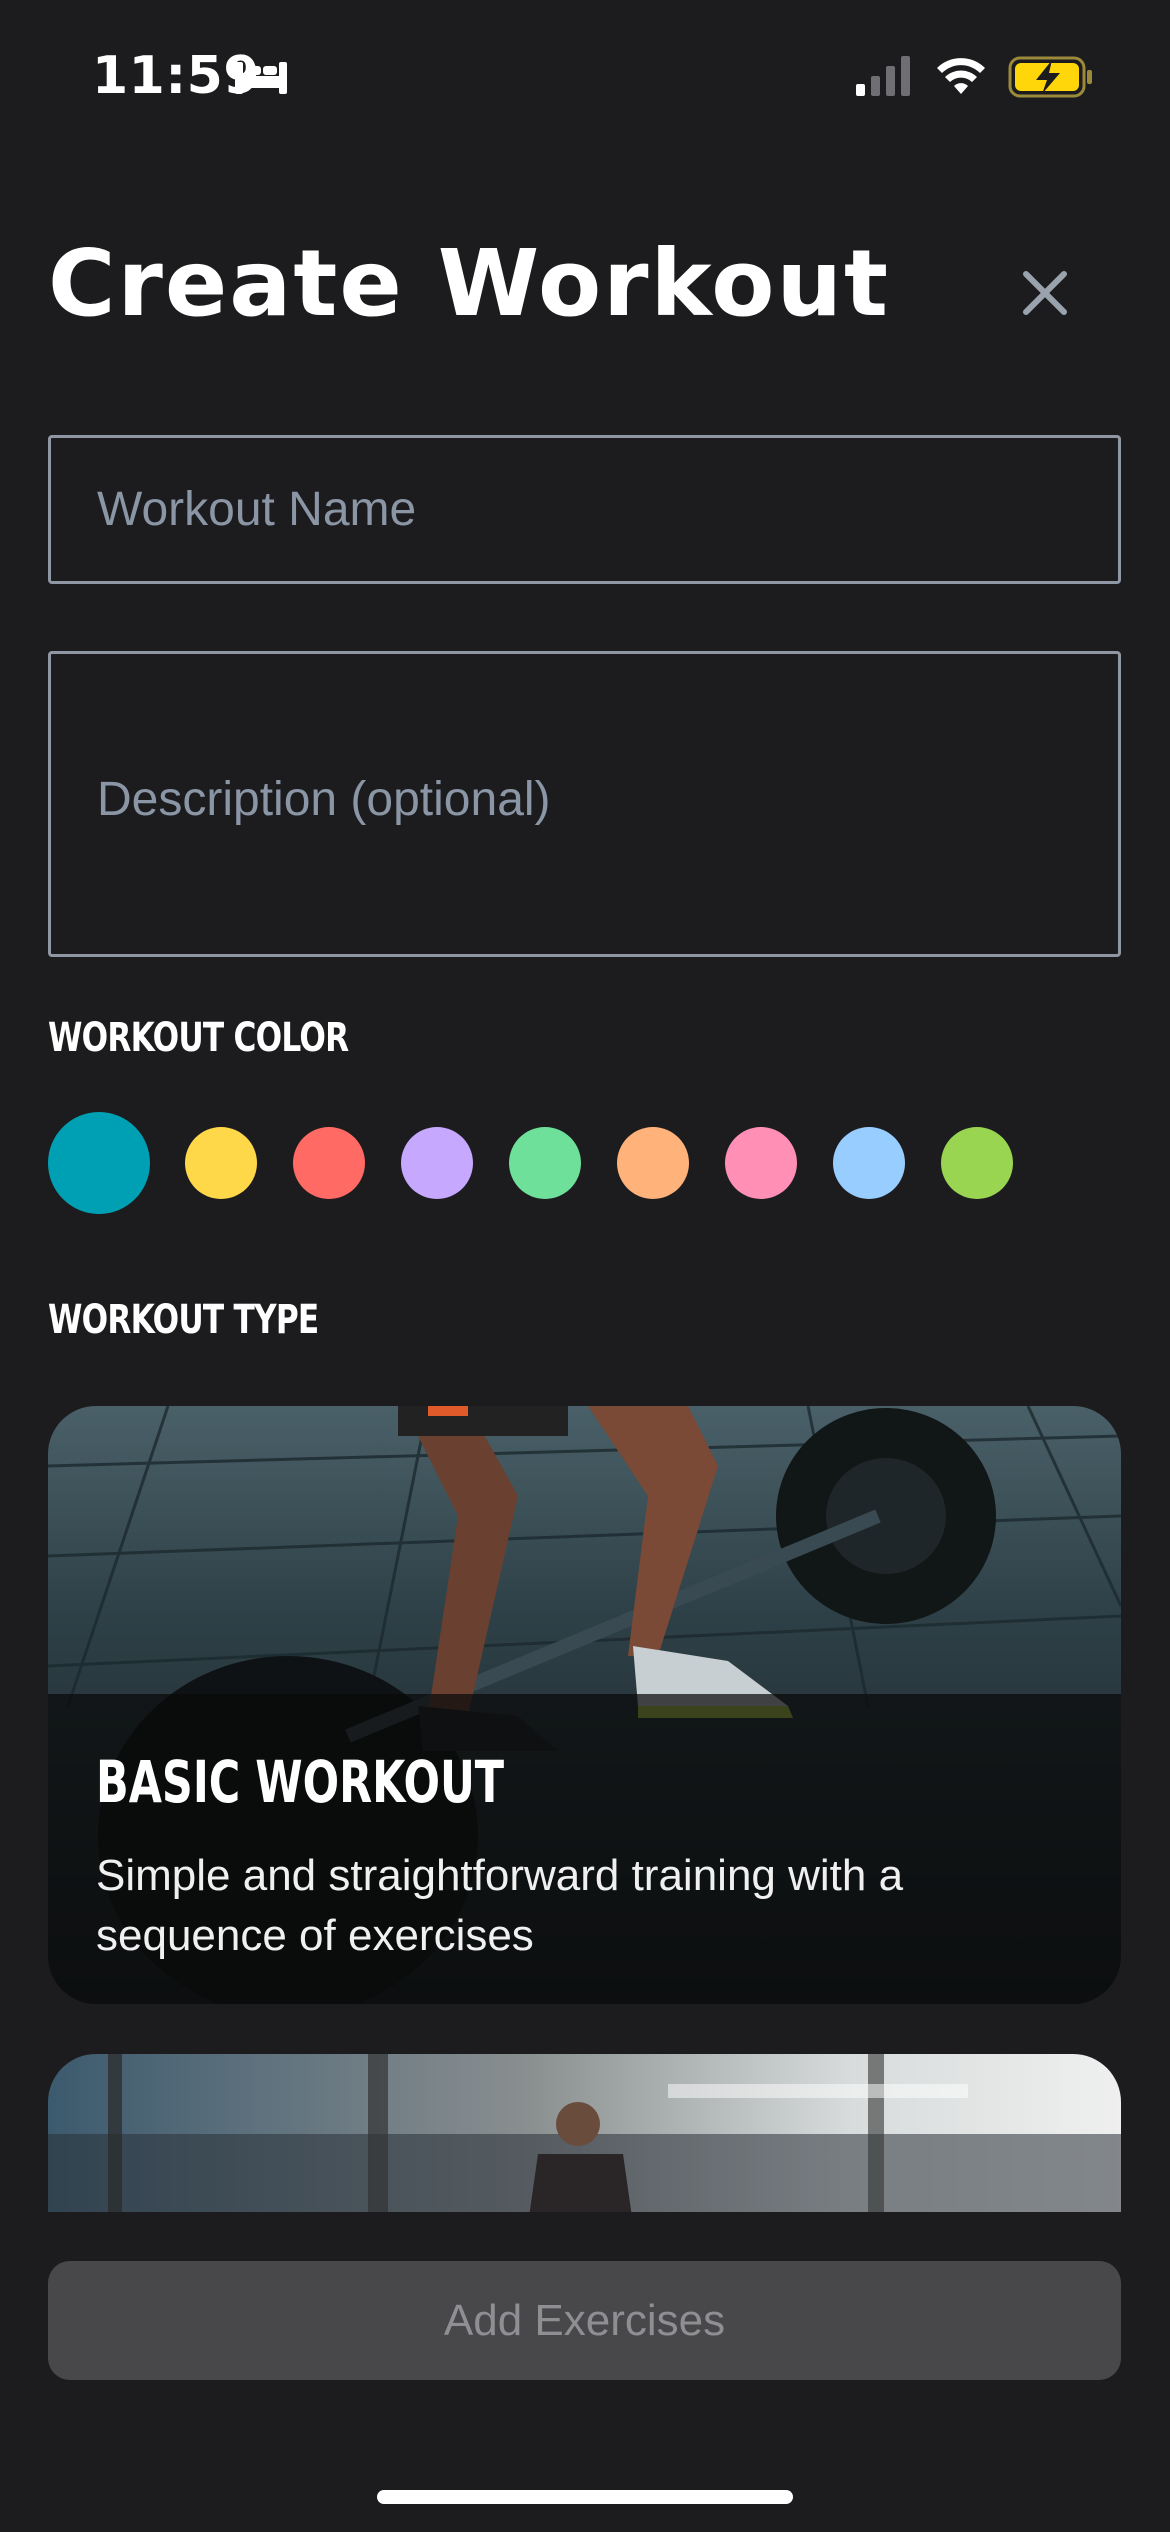 This screenshot has height=2532, width=1170. Describe the element at coordinates (584, 2320) in the screenshot. I see `add-exercises-button: Add Exercises` at that location.